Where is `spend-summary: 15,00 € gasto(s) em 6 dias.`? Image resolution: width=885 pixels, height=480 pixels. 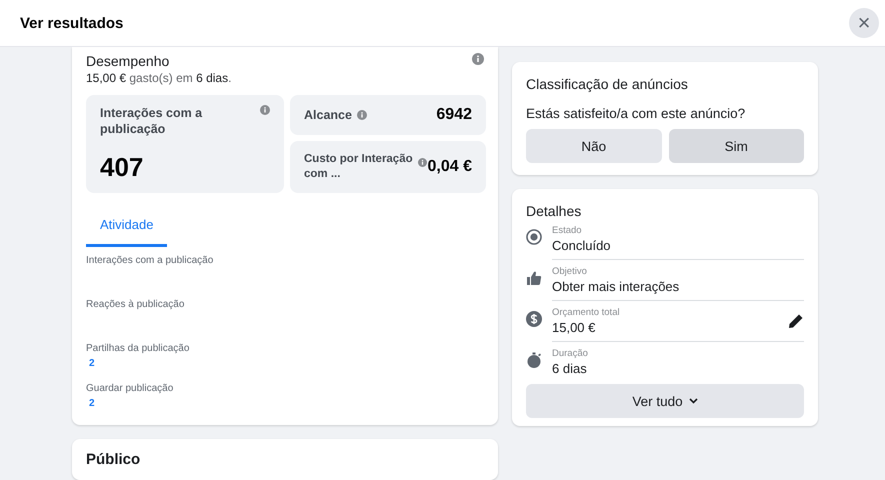
spend-summary: 15,00 € gasto(s) em 6 dias. is located at coordinates (159, 78).